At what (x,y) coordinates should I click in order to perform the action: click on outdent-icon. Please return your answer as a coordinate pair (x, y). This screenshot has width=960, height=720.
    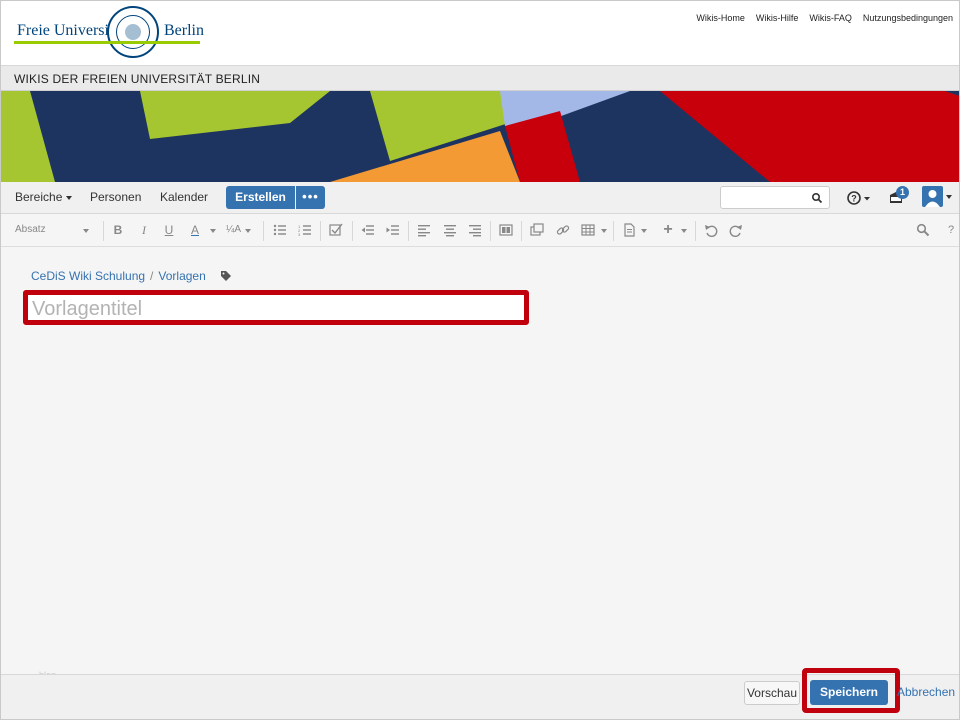
    Looking at the image, I should click on (368, 230).